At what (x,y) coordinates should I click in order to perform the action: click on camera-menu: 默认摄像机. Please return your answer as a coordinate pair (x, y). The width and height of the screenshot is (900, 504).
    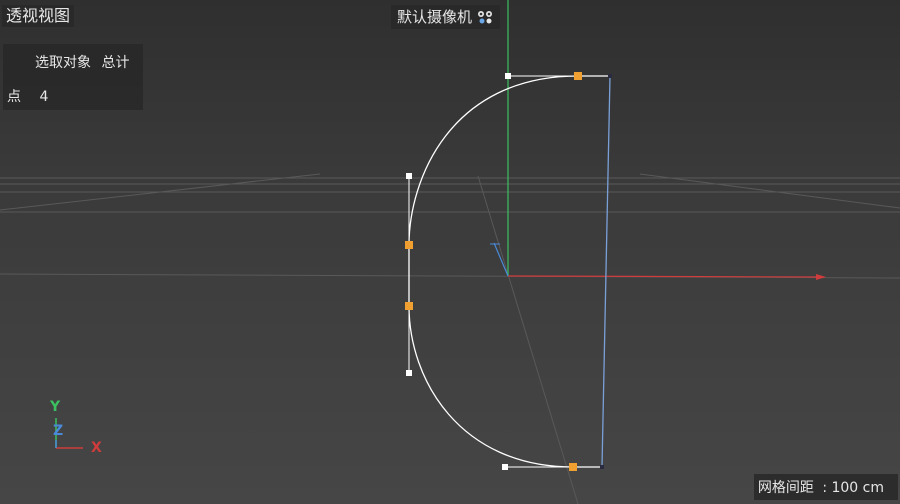
    Looking at the image, I should click on (446, 17).